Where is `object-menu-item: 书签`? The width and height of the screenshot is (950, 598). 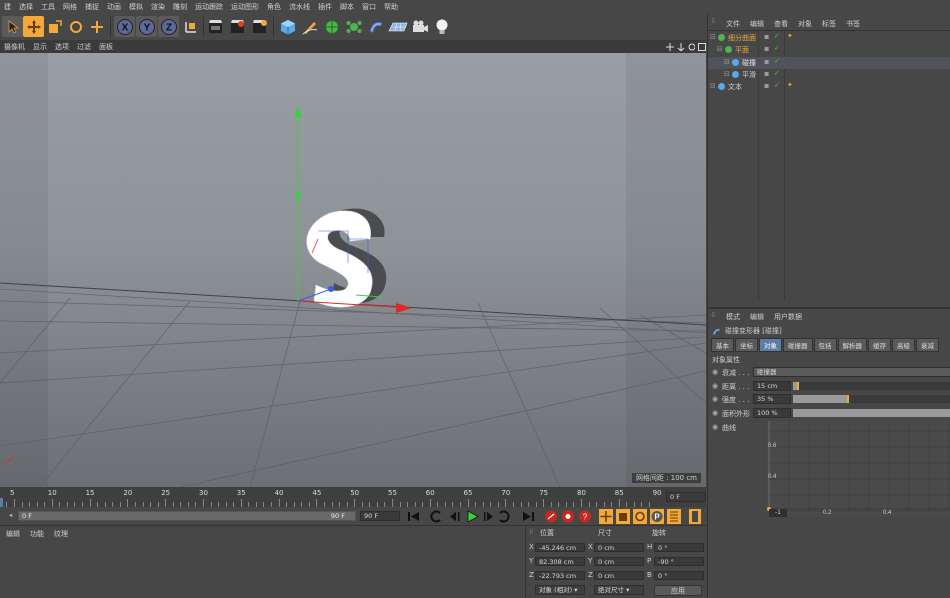 object-menu-item: 书签 is located at coordinates (853, 24).